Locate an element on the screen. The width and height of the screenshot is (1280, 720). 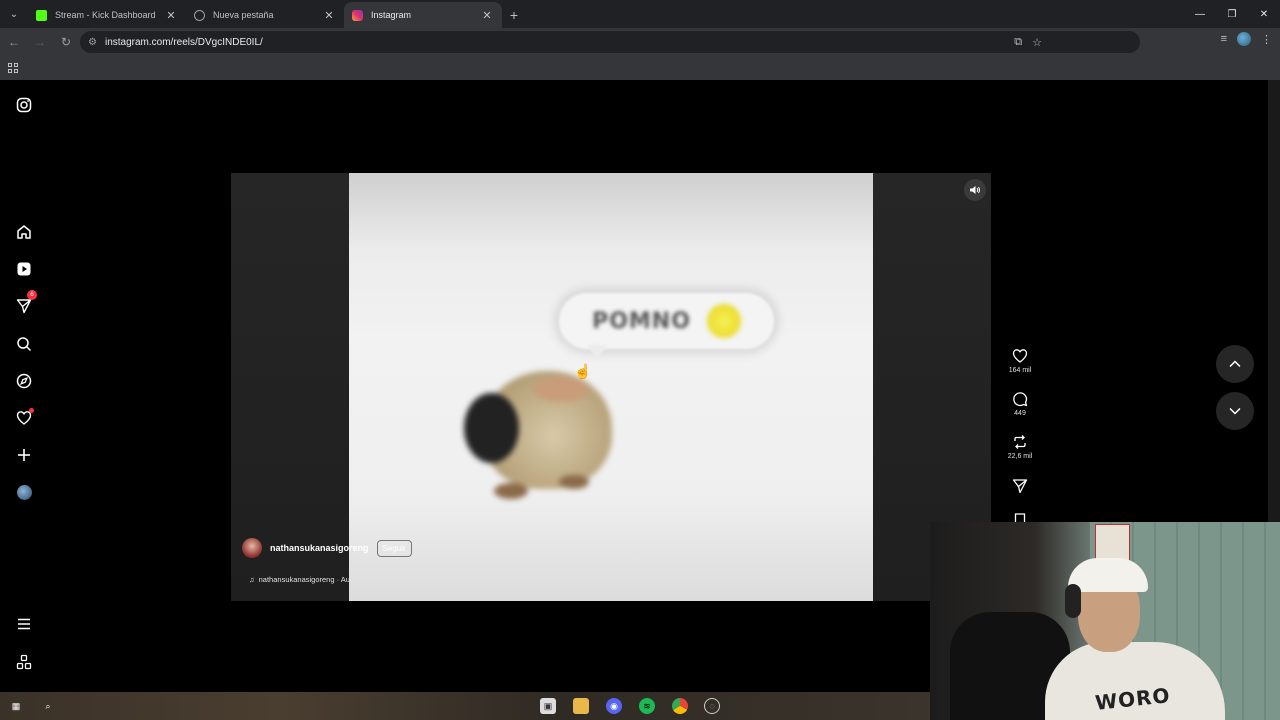
obs-icon: ◌ is located at coordinates (712, 706).